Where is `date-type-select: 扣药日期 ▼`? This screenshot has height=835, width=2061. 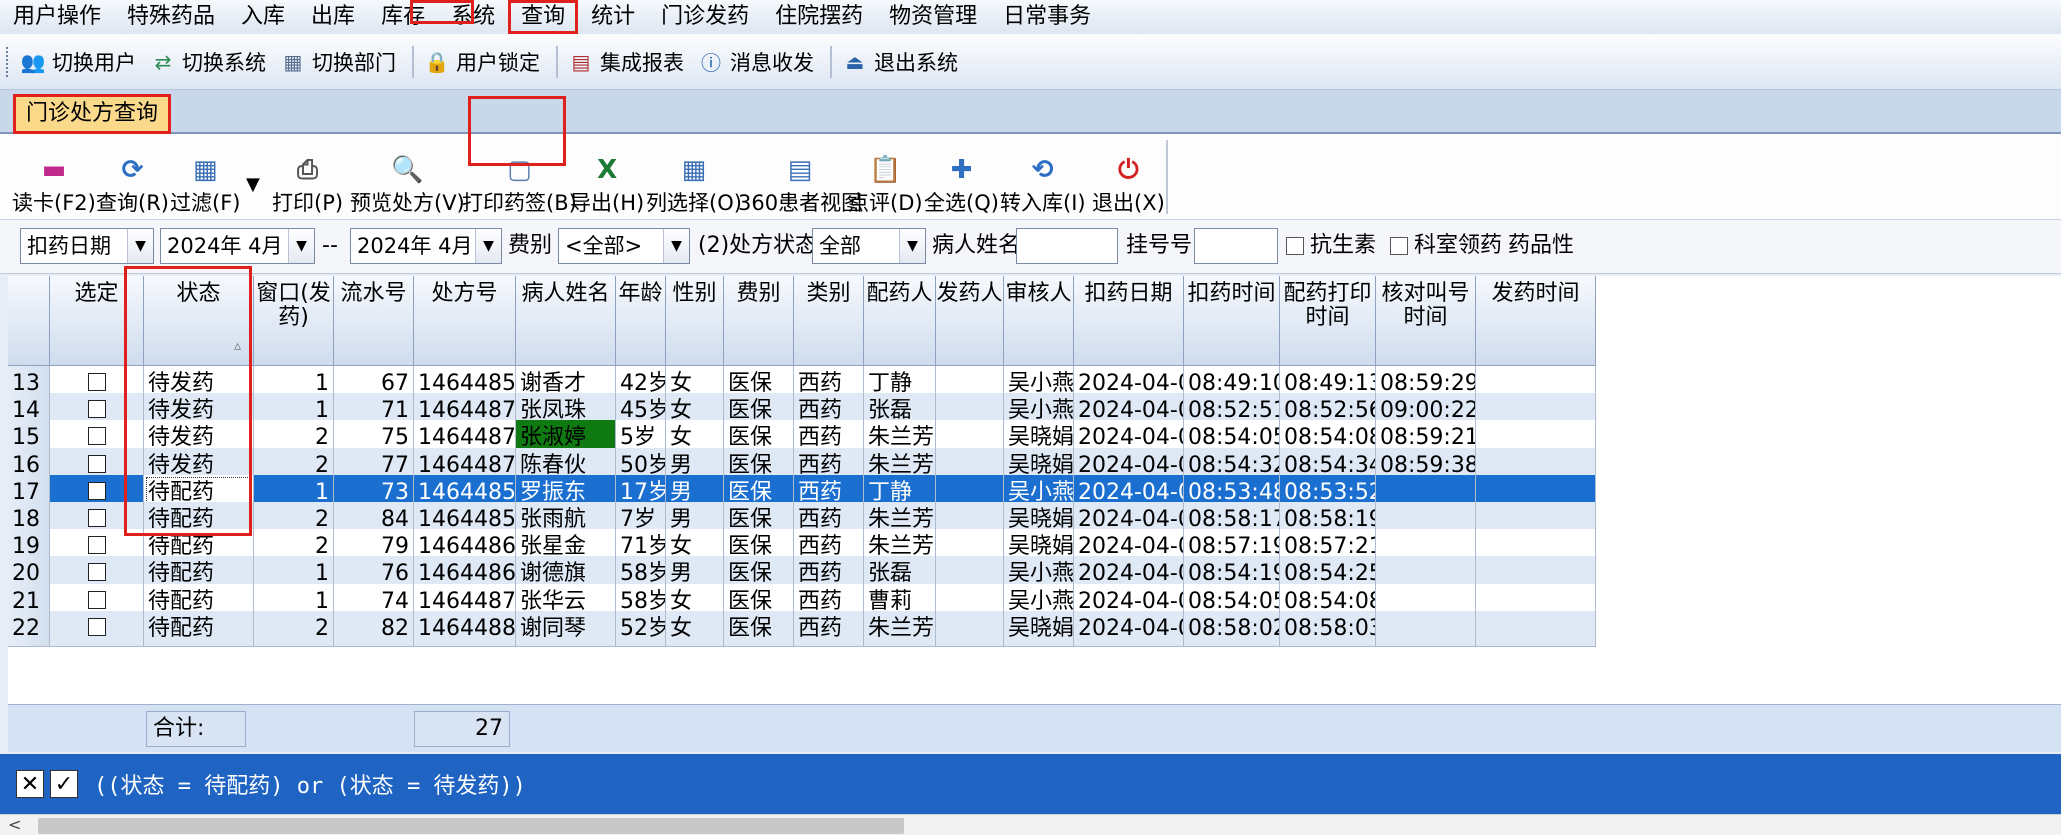 date-type-select: 扣药日期 ▼ is located at coordinates (87, 246).